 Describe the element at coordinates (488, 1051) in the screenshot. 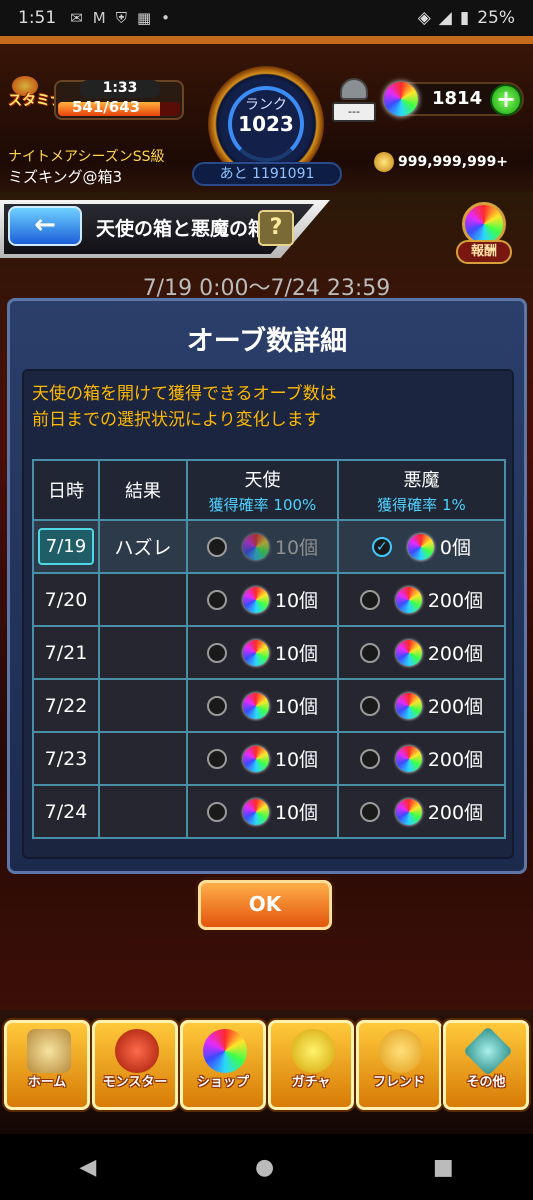

I see `question-diamond-icon` at that location.